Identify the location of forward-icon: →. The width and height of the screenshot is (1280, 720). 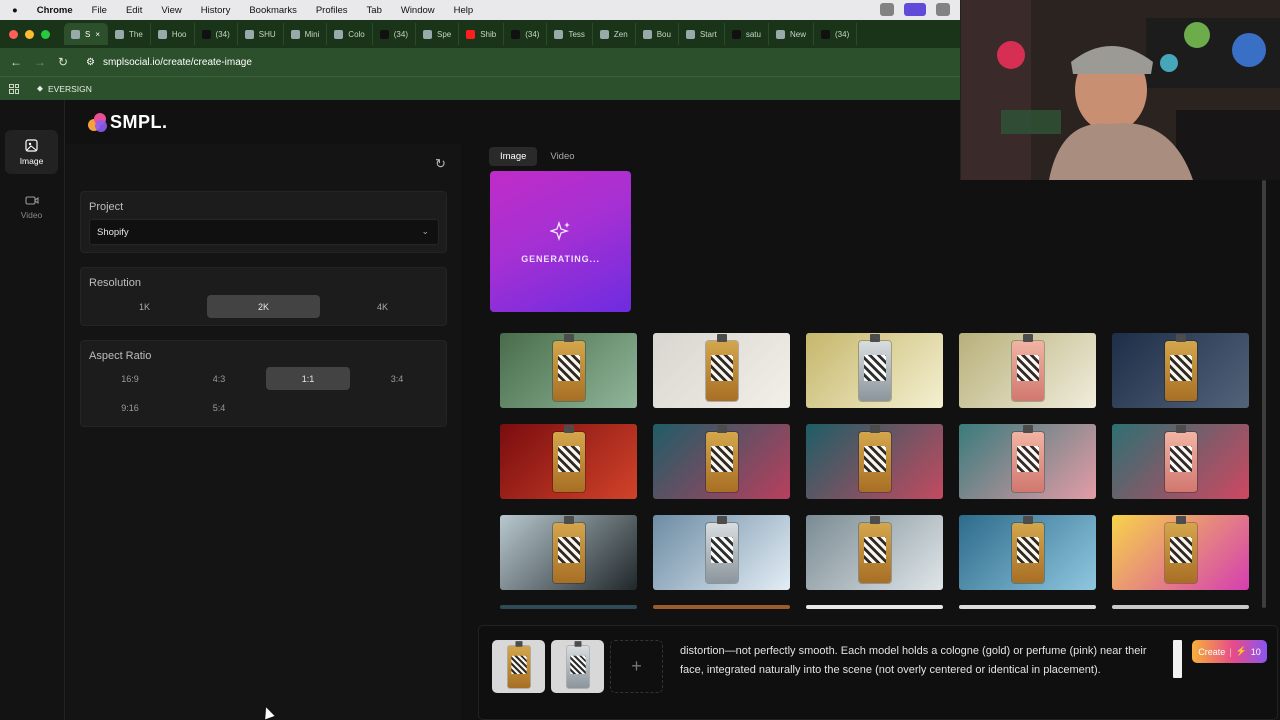
(41, 62).